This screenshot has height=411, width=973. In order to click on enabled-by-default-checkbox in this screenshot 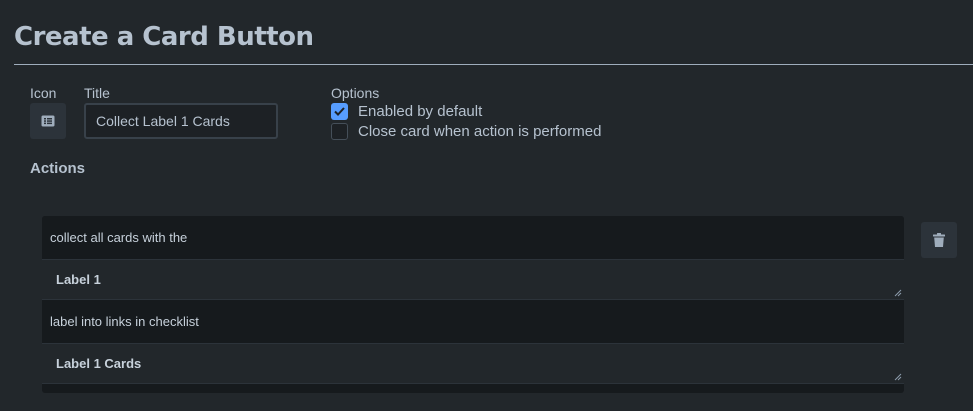, I will do `click(339, 111)`.